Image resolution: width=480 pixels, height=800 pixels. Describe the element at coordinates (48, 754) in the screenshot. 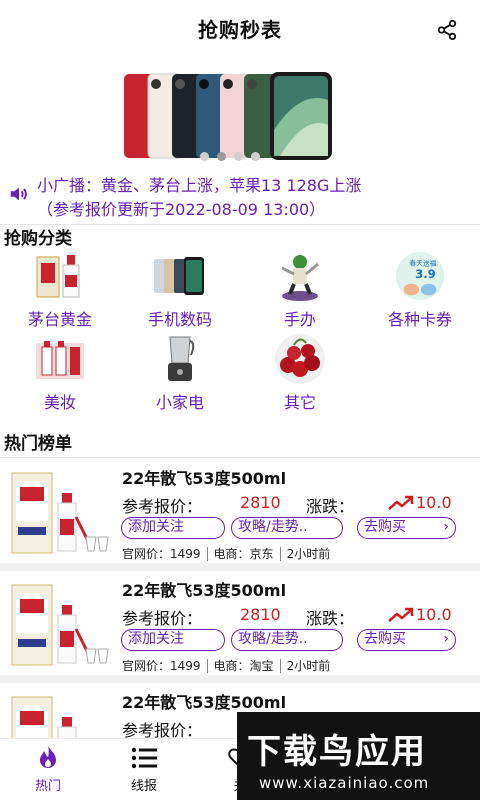

I see `flame-icon` at that location.